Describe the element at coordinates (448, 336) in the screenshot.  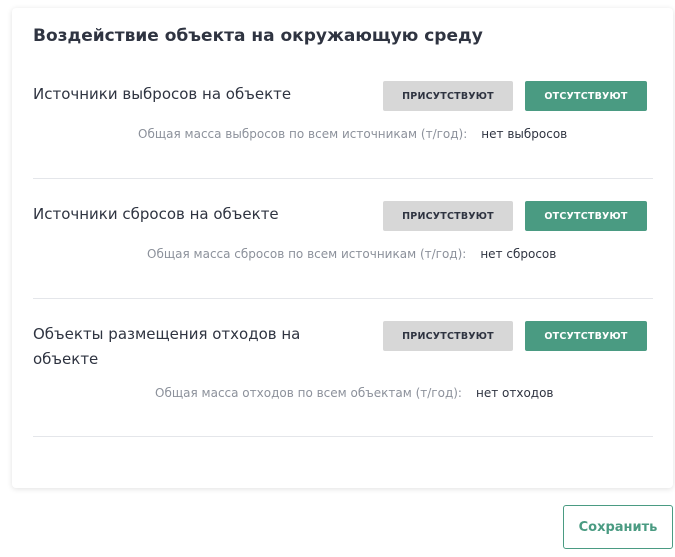
I see `waste-present-button: присутствуют` at that location.